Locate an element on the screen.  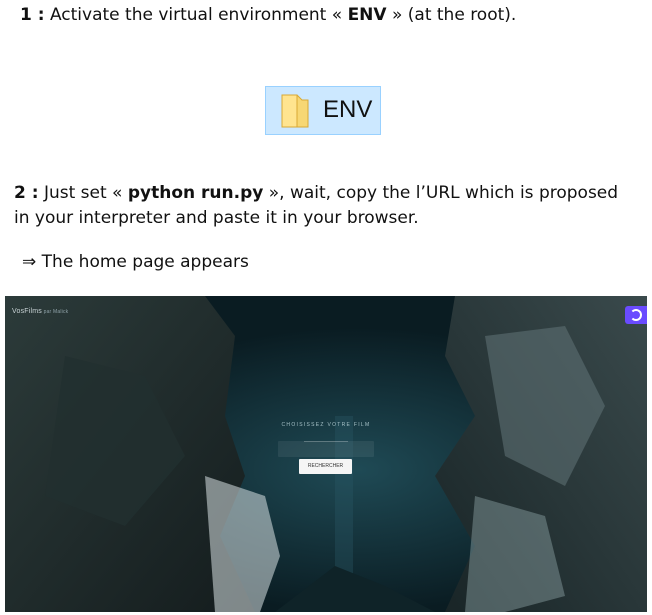
folder-icon is located at coordinates (295, 111).